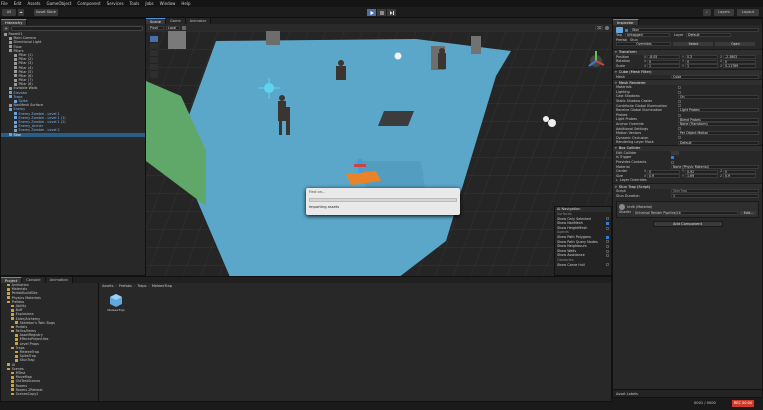 The width and height of the screenshot is (763, 410). Describe the element at coordinates (149, 3) in the screenshot. I see `menu-item-jobs: Jobs` at that location.